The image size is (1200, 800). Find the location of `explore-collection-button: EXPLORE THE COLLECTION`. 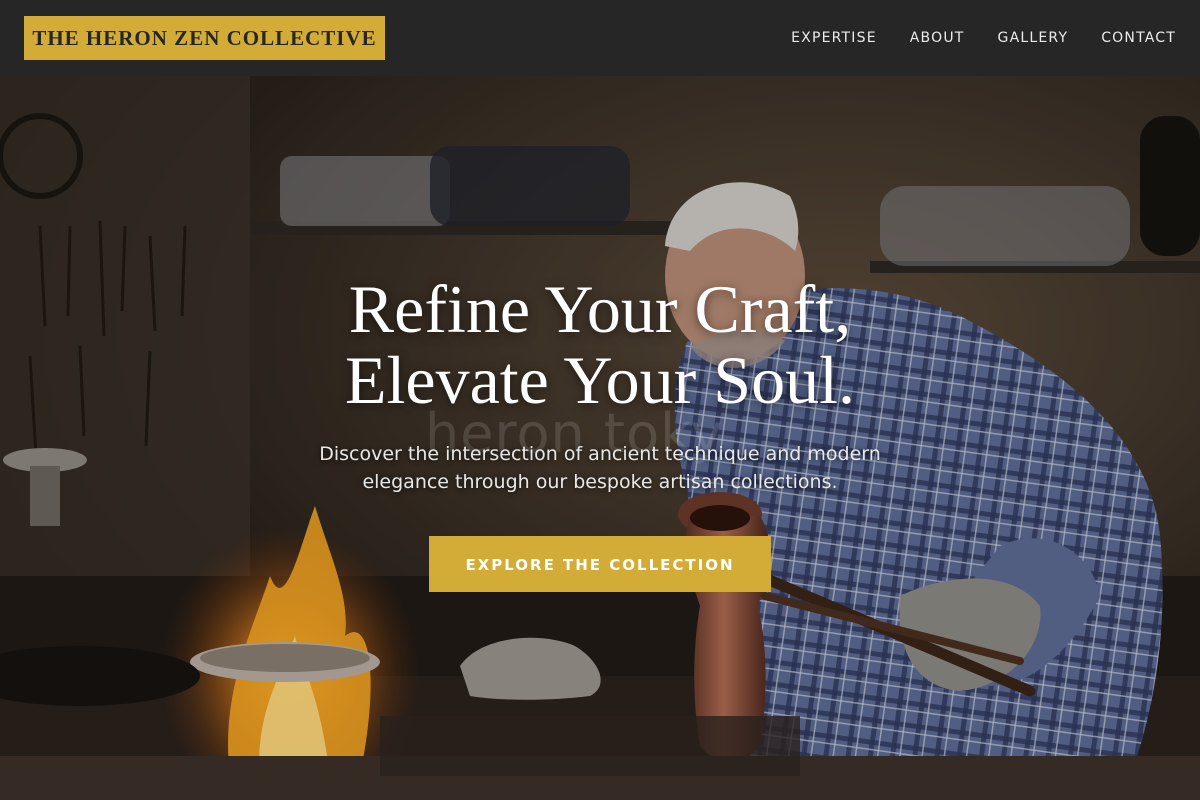

explore-collection-button: EXPLORE THE COLLECTION is located at coordinates (600, 564).